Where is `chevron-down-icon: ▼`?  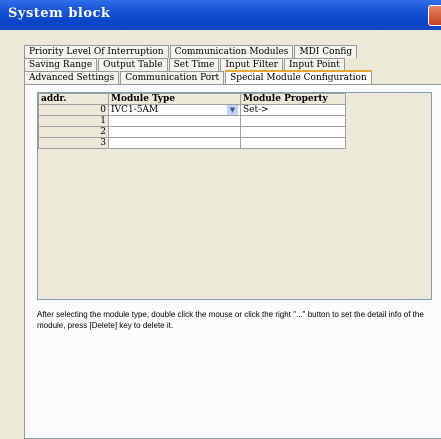 chevron-down-icon: ▼ is located at coordinates (232, 110).